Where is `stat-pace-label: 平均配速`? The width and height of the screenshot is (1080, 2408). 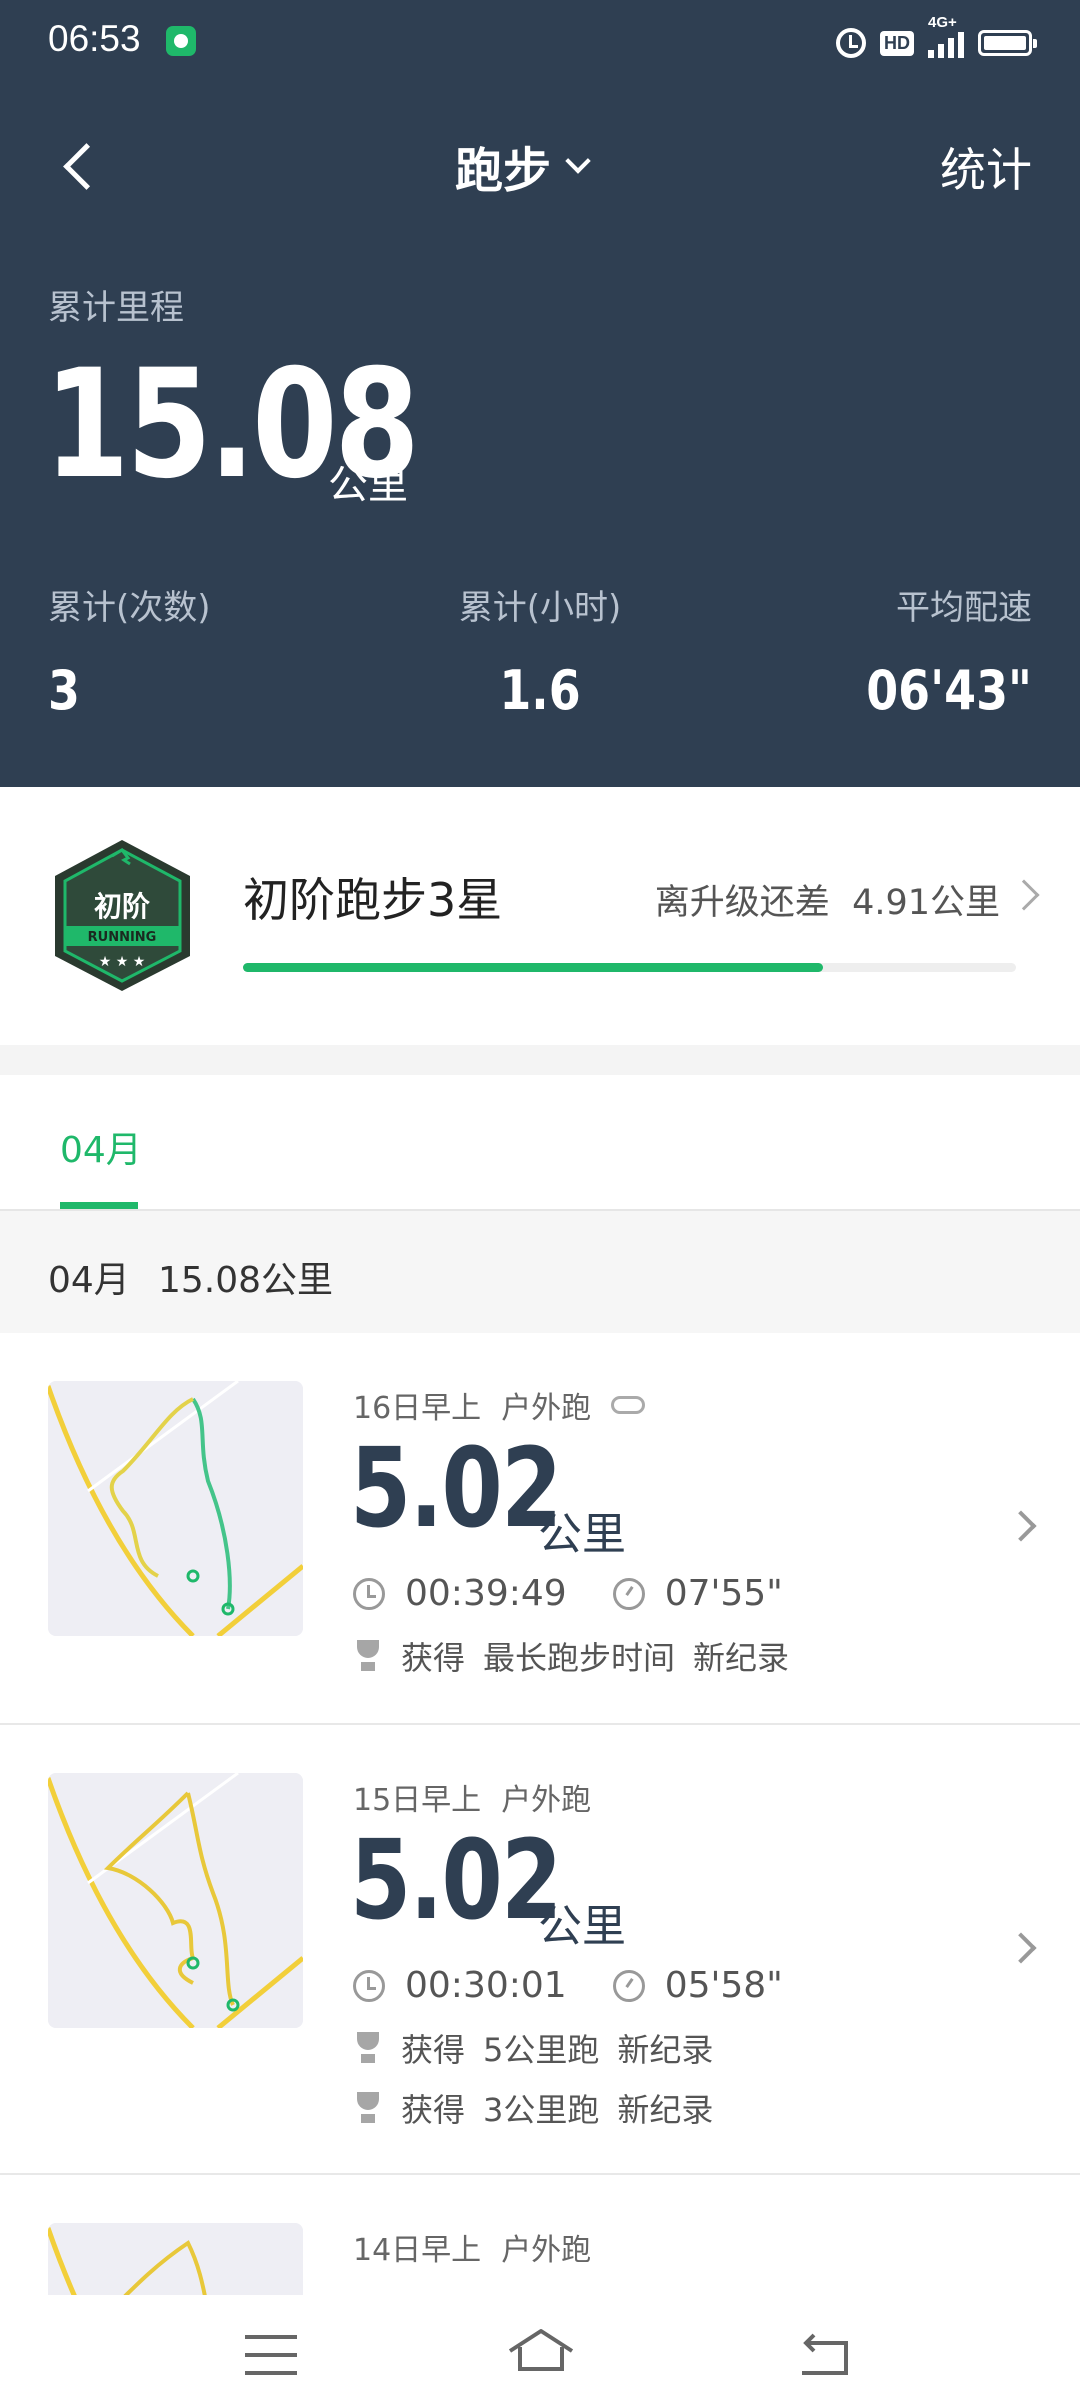 stat-pace-label: 平均配速 is located at coordinates (964, 608).